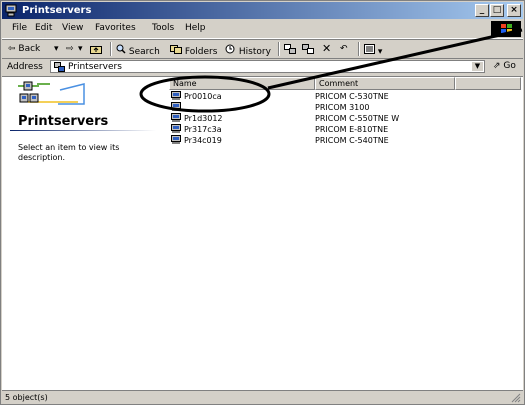 The width and height of the screenshot is (525, 405). I want to click on toolbar: ⇦ Back ▾ ⇨ ▾ Search Folders History ✕ ↶, so click(262, 49).